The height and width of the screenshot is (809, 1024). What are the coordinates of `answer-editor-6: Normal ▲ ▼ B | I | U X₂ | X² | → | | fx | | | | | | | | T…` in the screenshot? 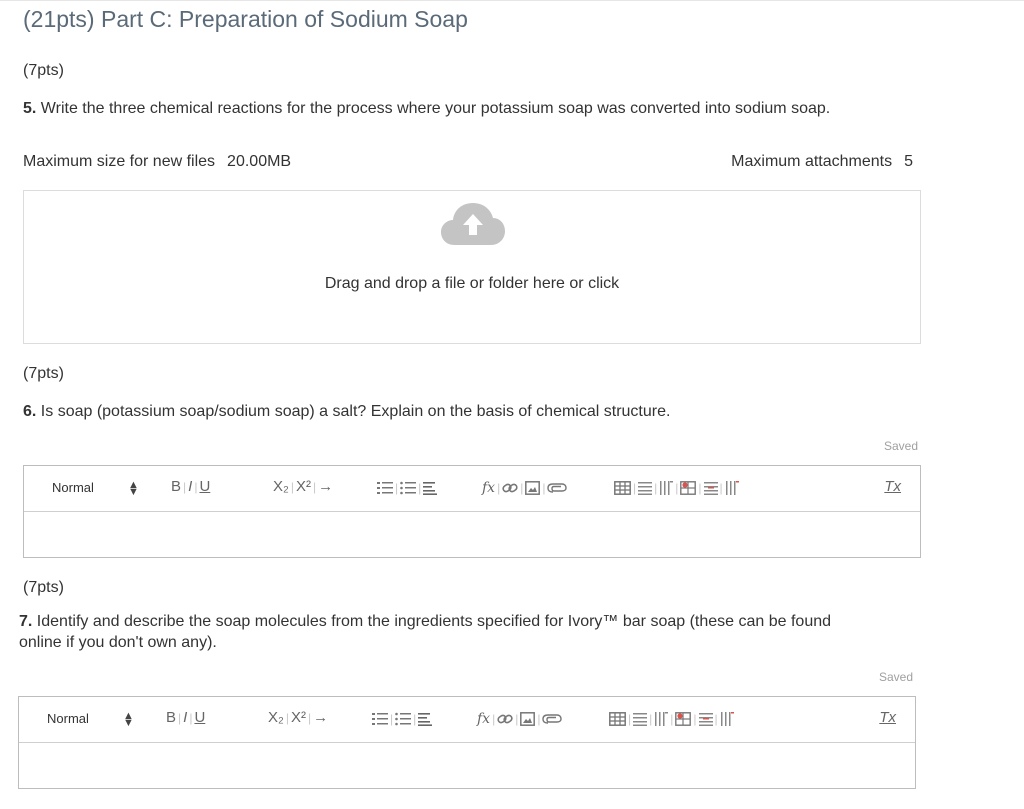 It's located at (472, 511).